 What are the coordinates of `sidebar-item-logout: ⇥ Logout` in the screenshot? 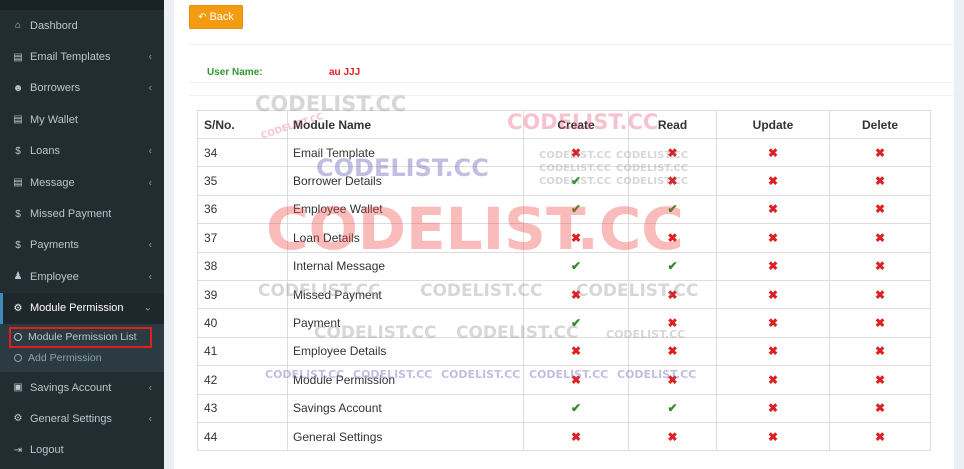 It's located at (82, 450).